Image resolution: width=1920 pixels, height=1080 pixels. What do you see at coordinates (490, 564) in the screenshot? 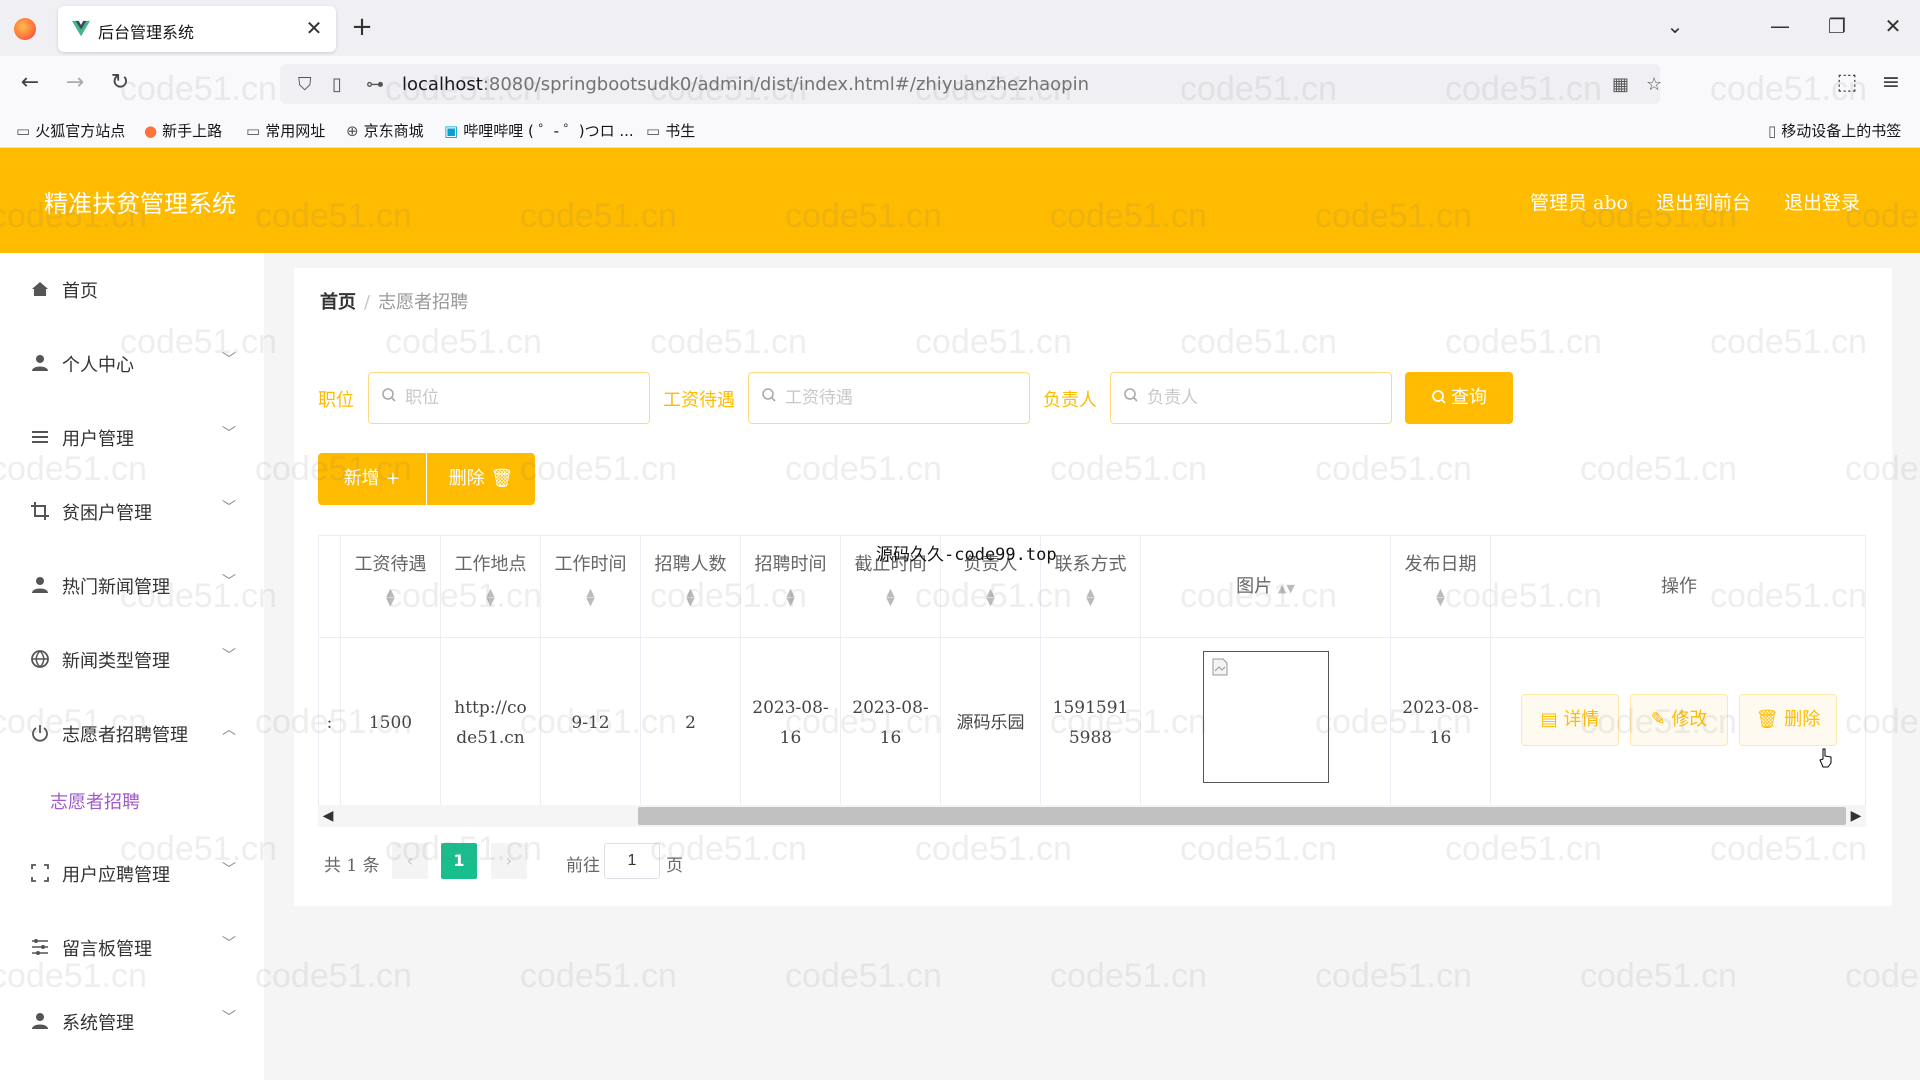
I see `header-label: 工作地点` at bounding box center [490, 564].